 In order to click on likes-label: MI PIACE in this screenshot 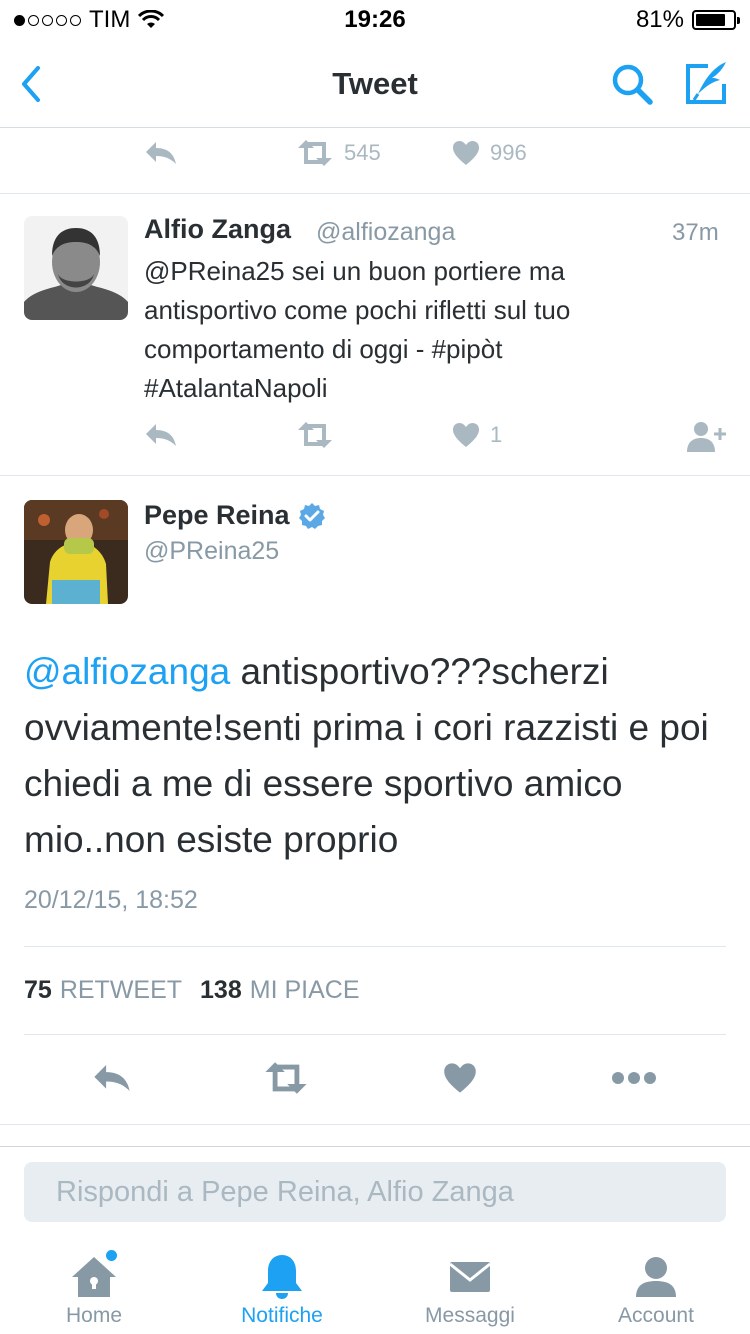, I will do `click(304, 990)`.